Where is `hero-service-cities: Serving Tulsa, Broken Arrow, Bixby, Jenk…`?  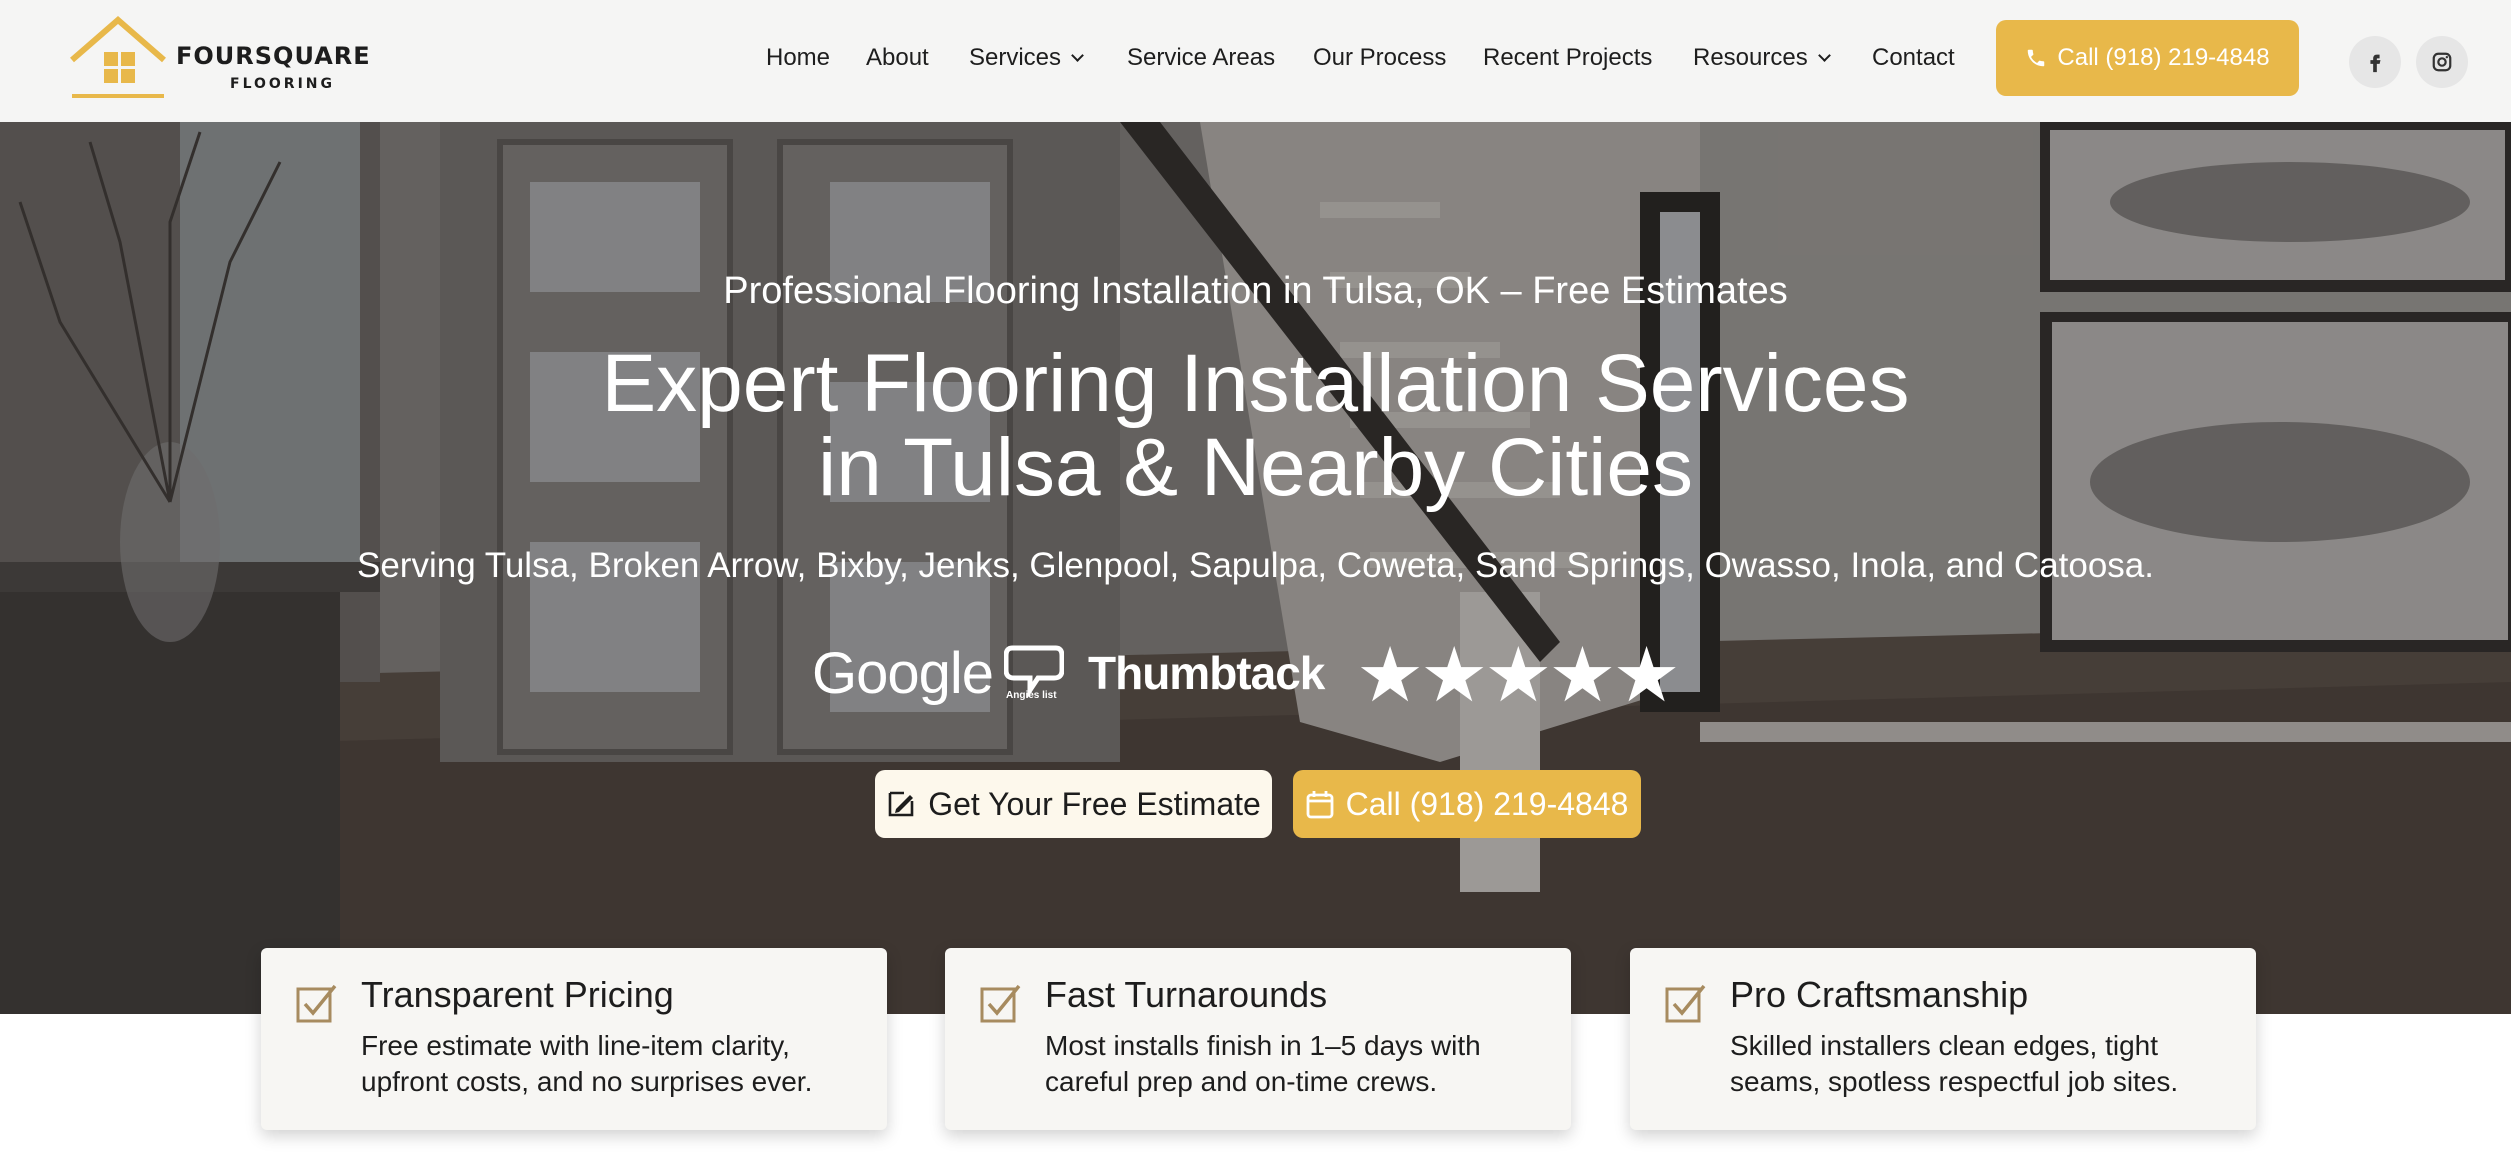 hero-service-cities: Serving Tulsa, Broken Arrow, Bixby, Jenk… is located at coordinates (1255, 565).